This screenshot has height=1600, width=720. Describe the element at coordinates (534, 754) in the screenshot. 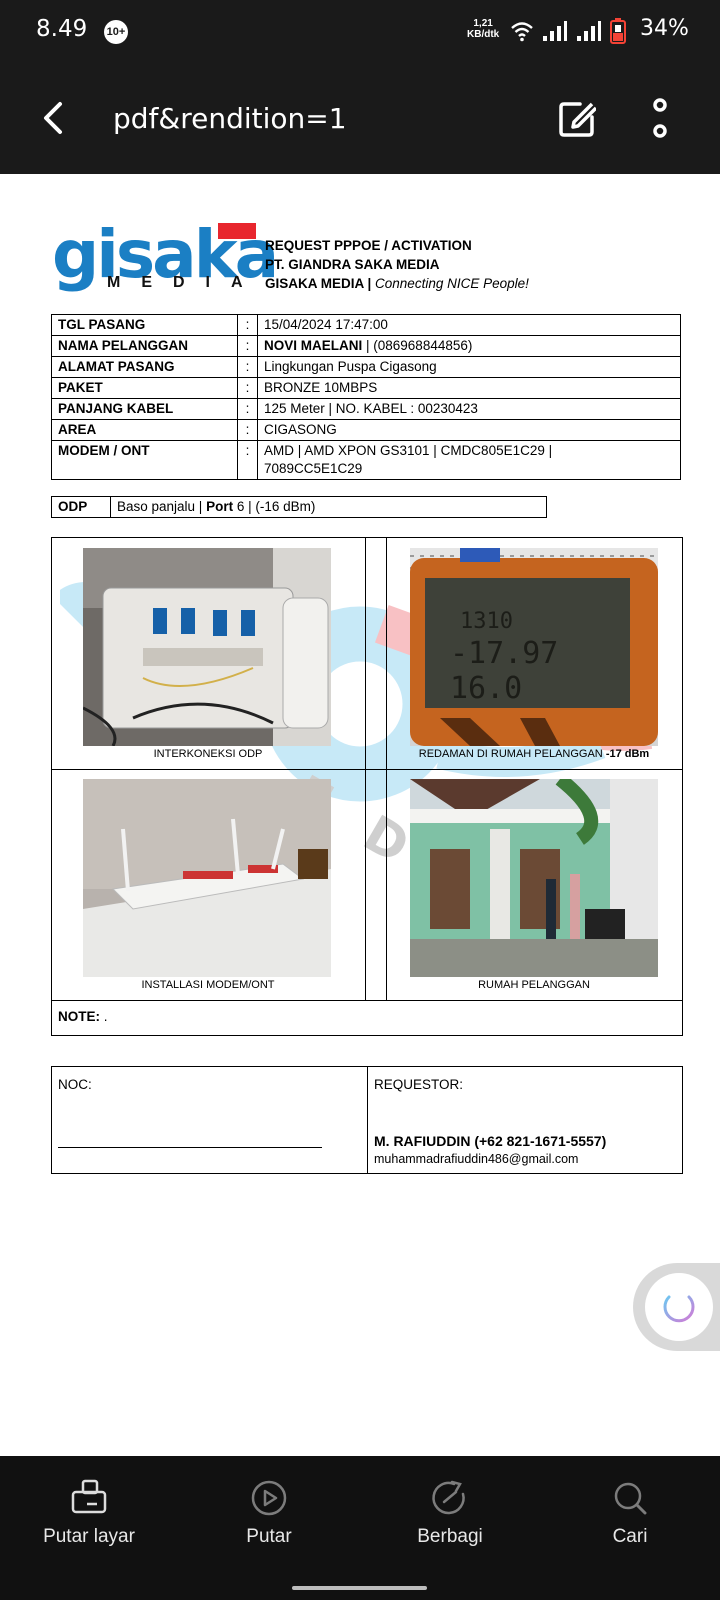

I see `photo-caption: REDAMAN DI RUMAH PELANGGAN -17 dBm` at that location.